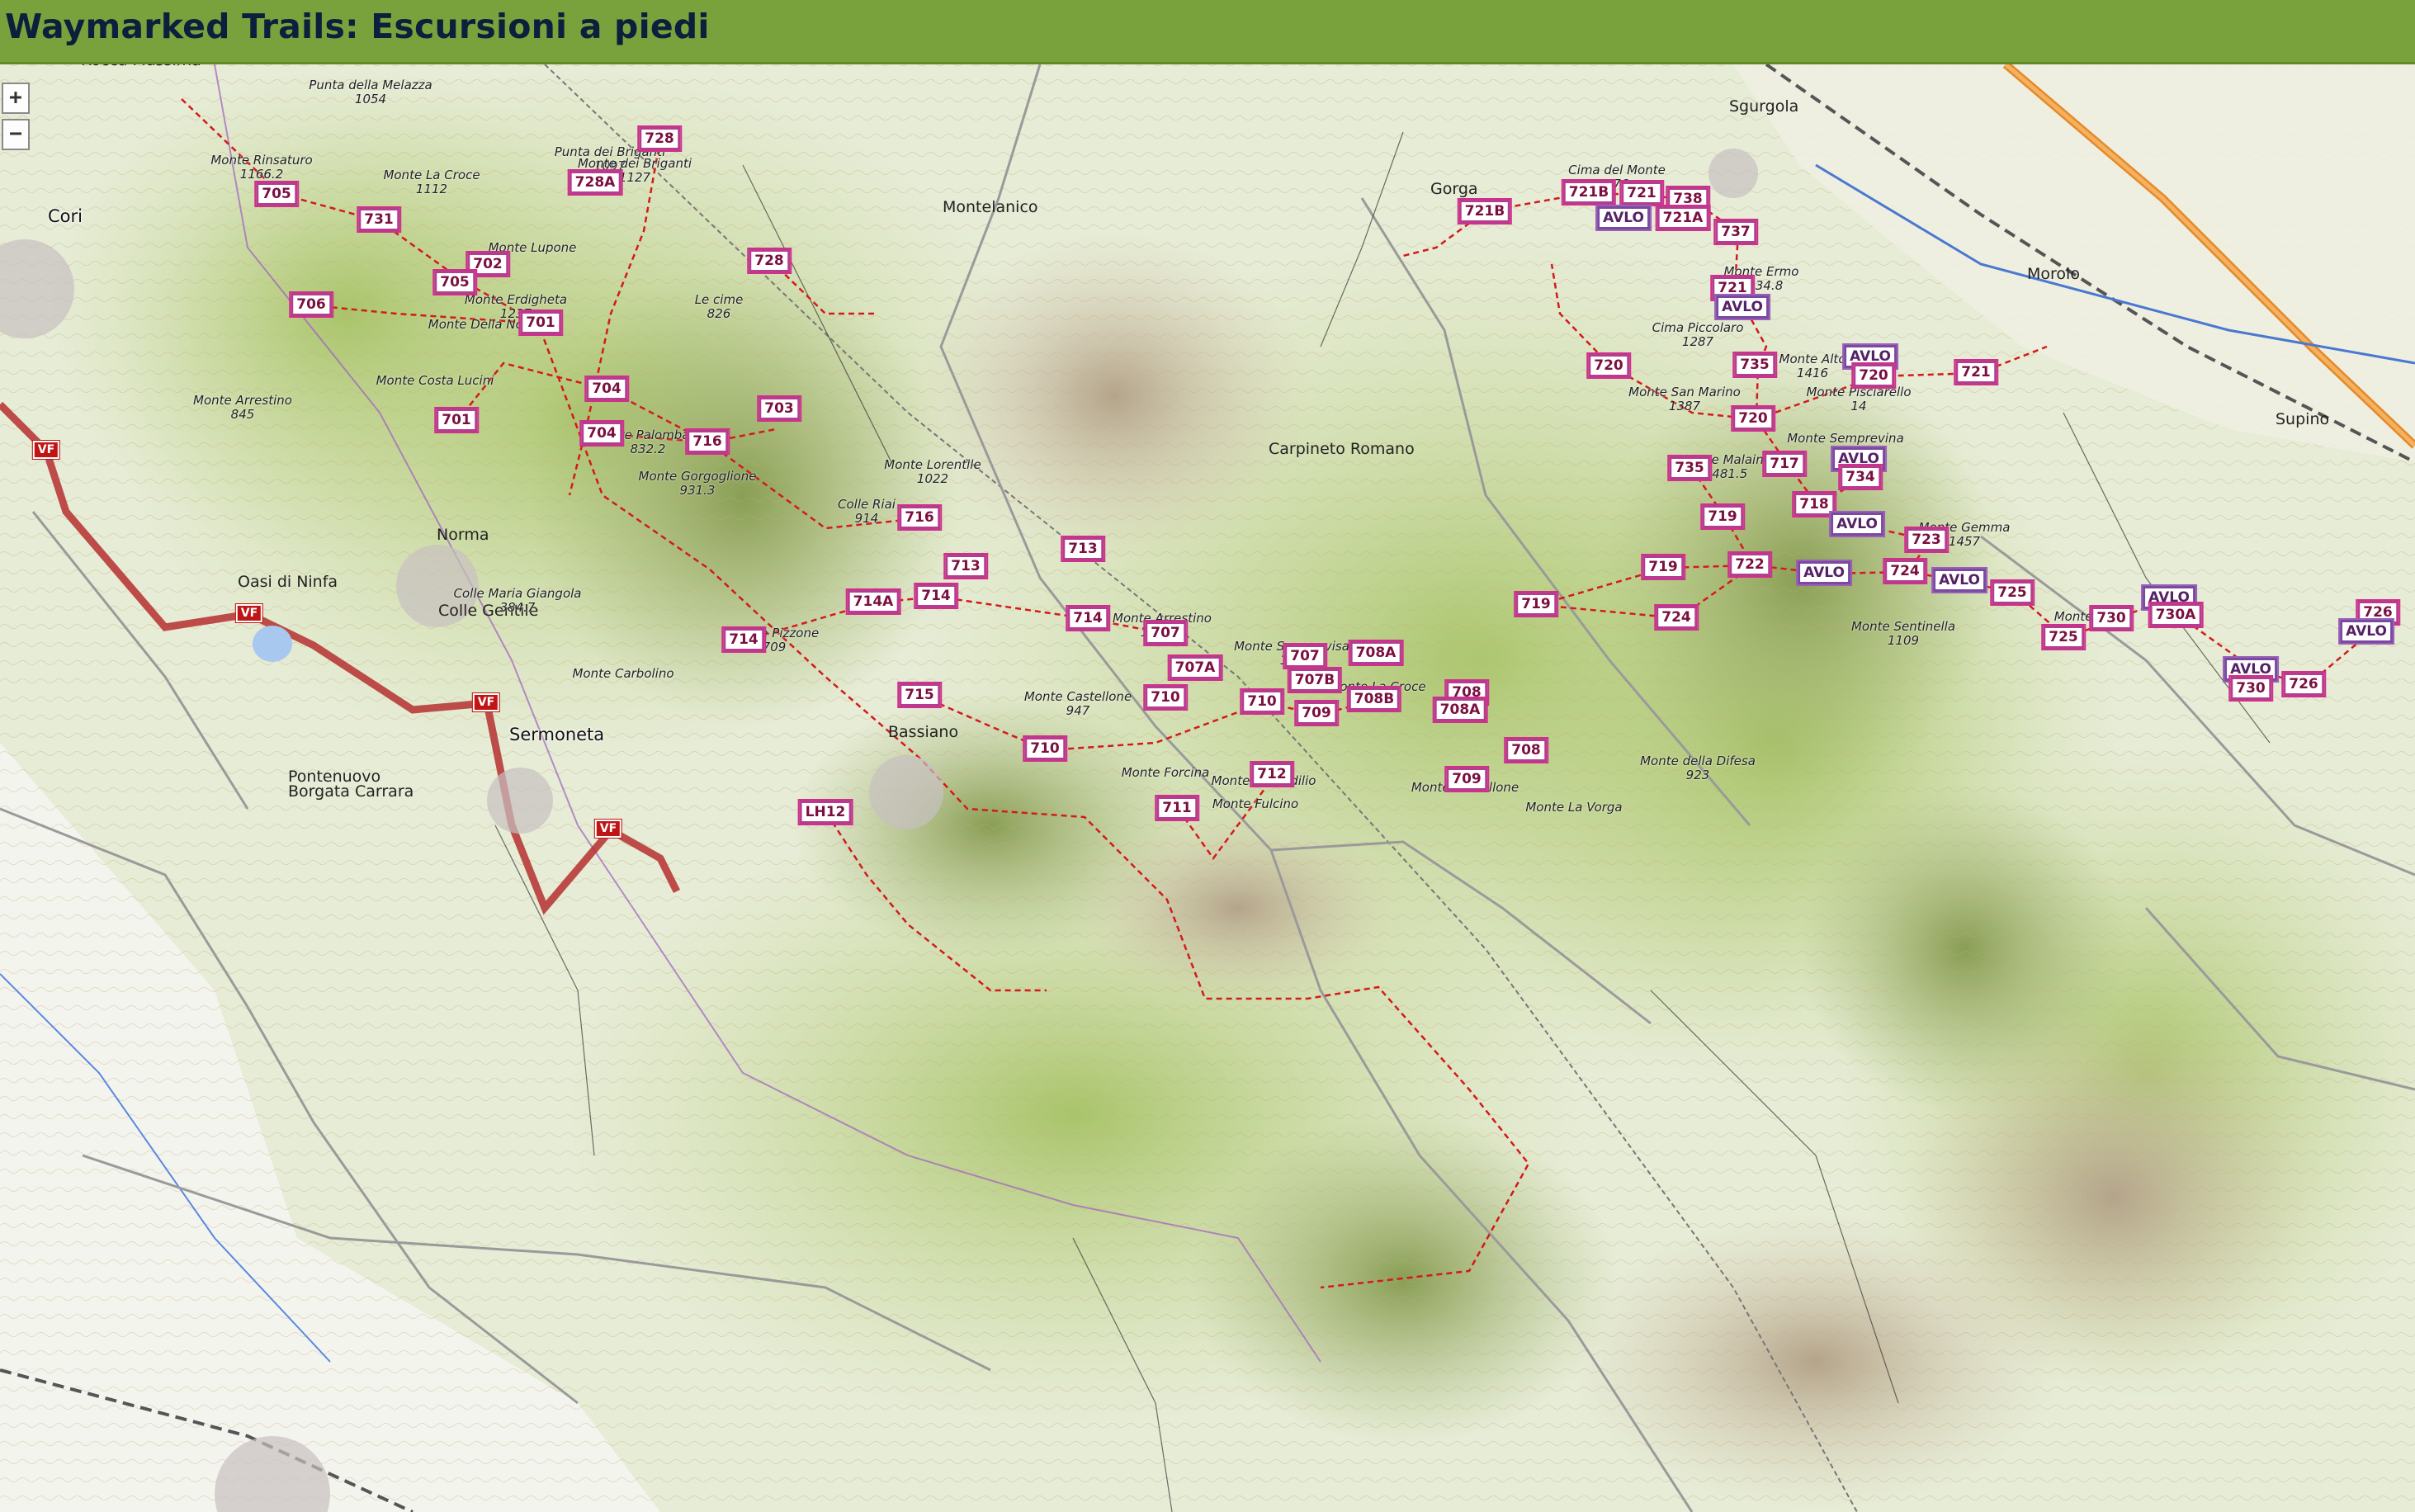 Image resolution: width=2415 pixels, height=1512 pixels. What do you see at coordinates (622, 674) in the screenshot?
I see `peak-label: Monte Carbolino` at bounding box center [622, 674].